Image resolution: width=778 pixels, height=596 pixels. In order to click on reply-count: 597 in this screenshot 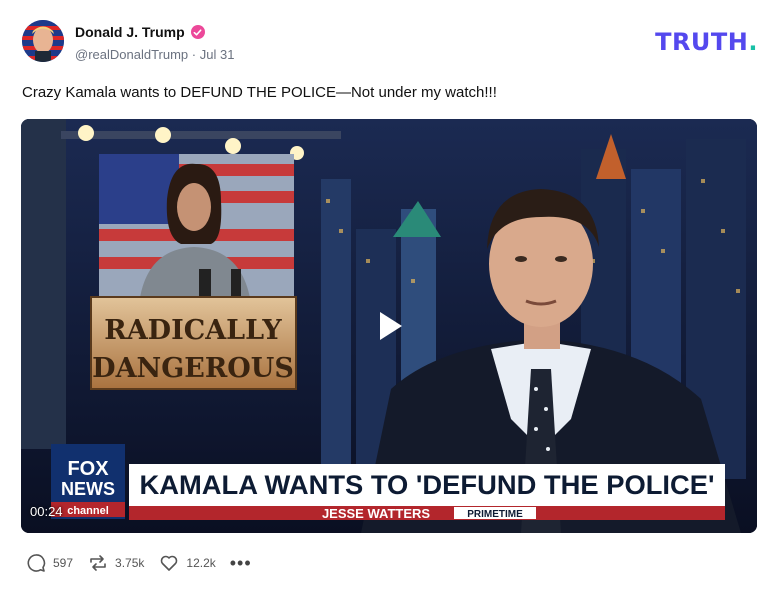, I will do `click(63, 563)`.